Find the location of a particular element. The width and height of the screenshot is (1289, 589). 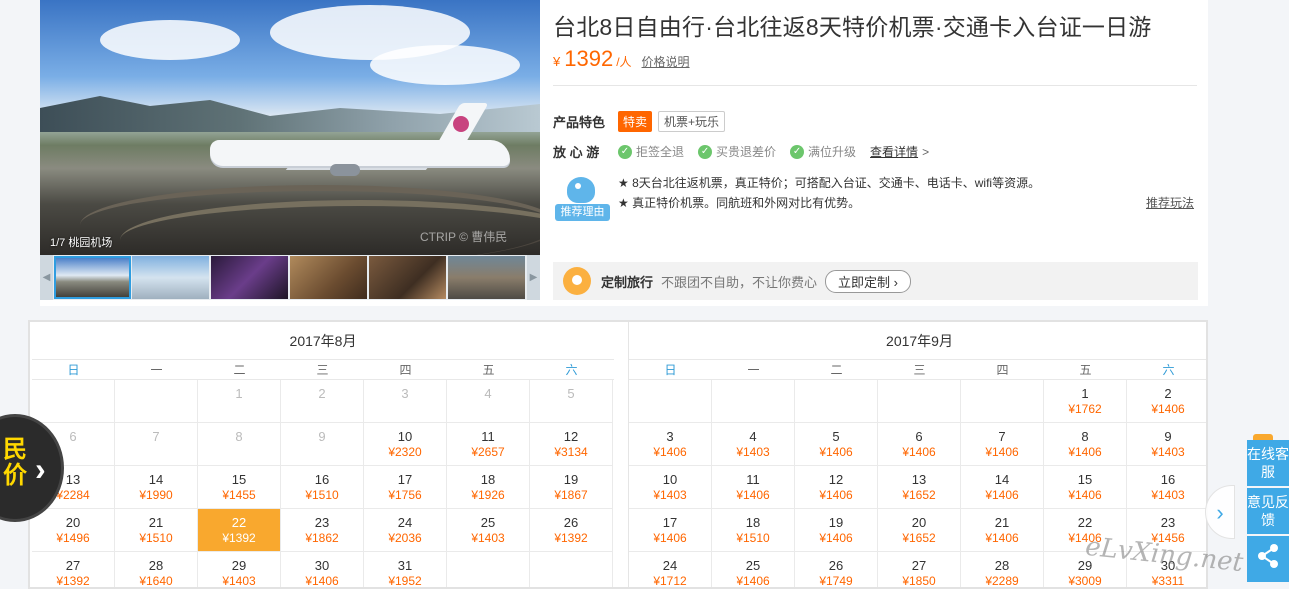

day-cell: 18 ¥1926 is located at coordinates (488, 487).